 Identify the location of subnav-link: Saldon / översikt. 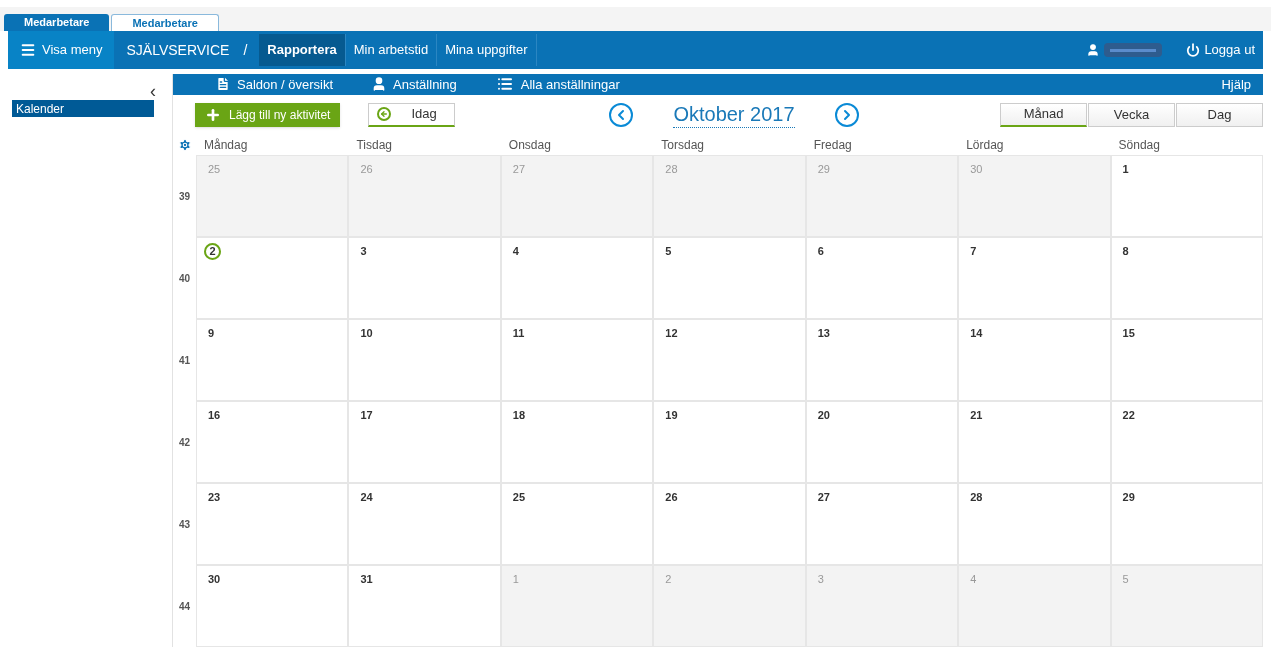
(274, 84).